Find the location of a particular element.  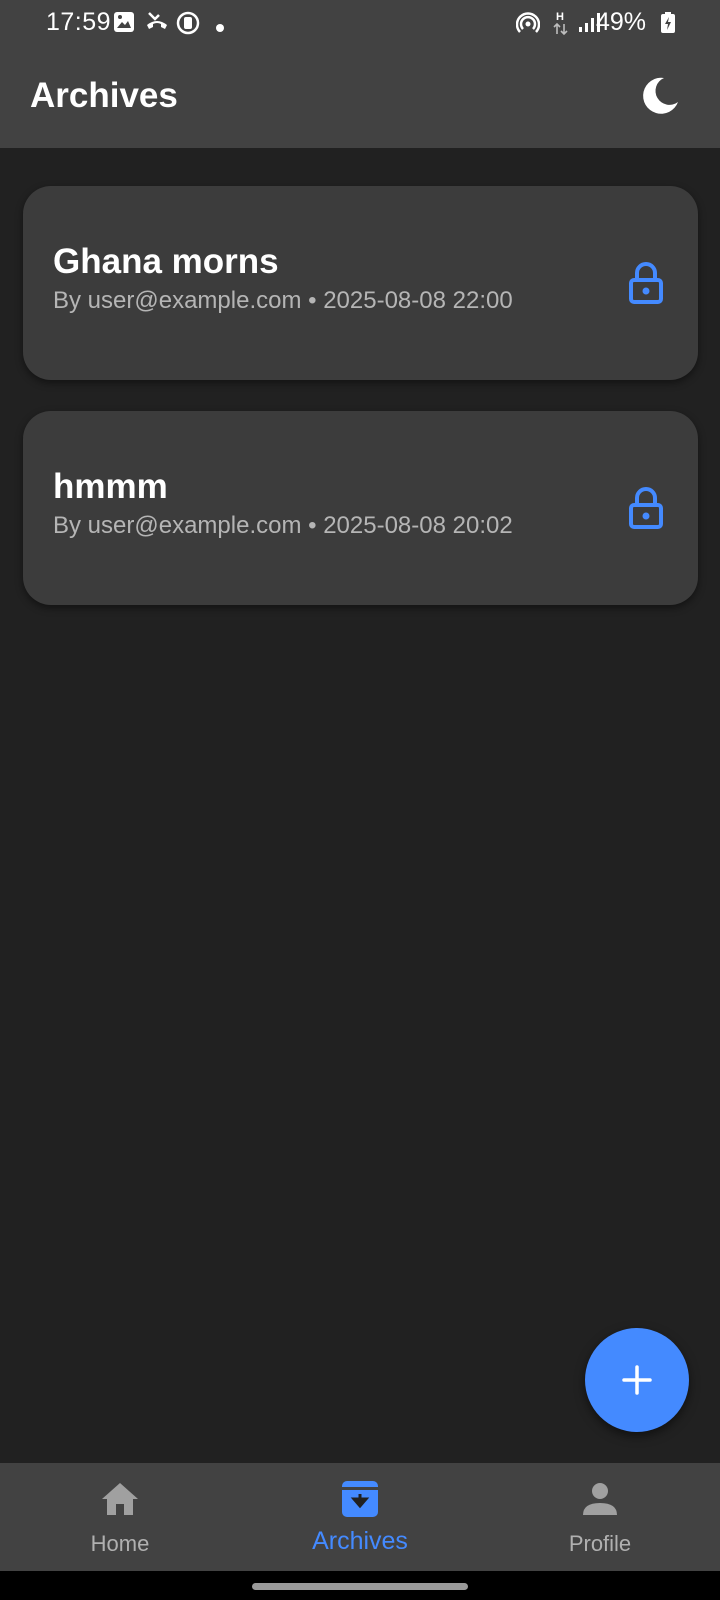

system-navigation-bar is located at coordinates (360, 1585).